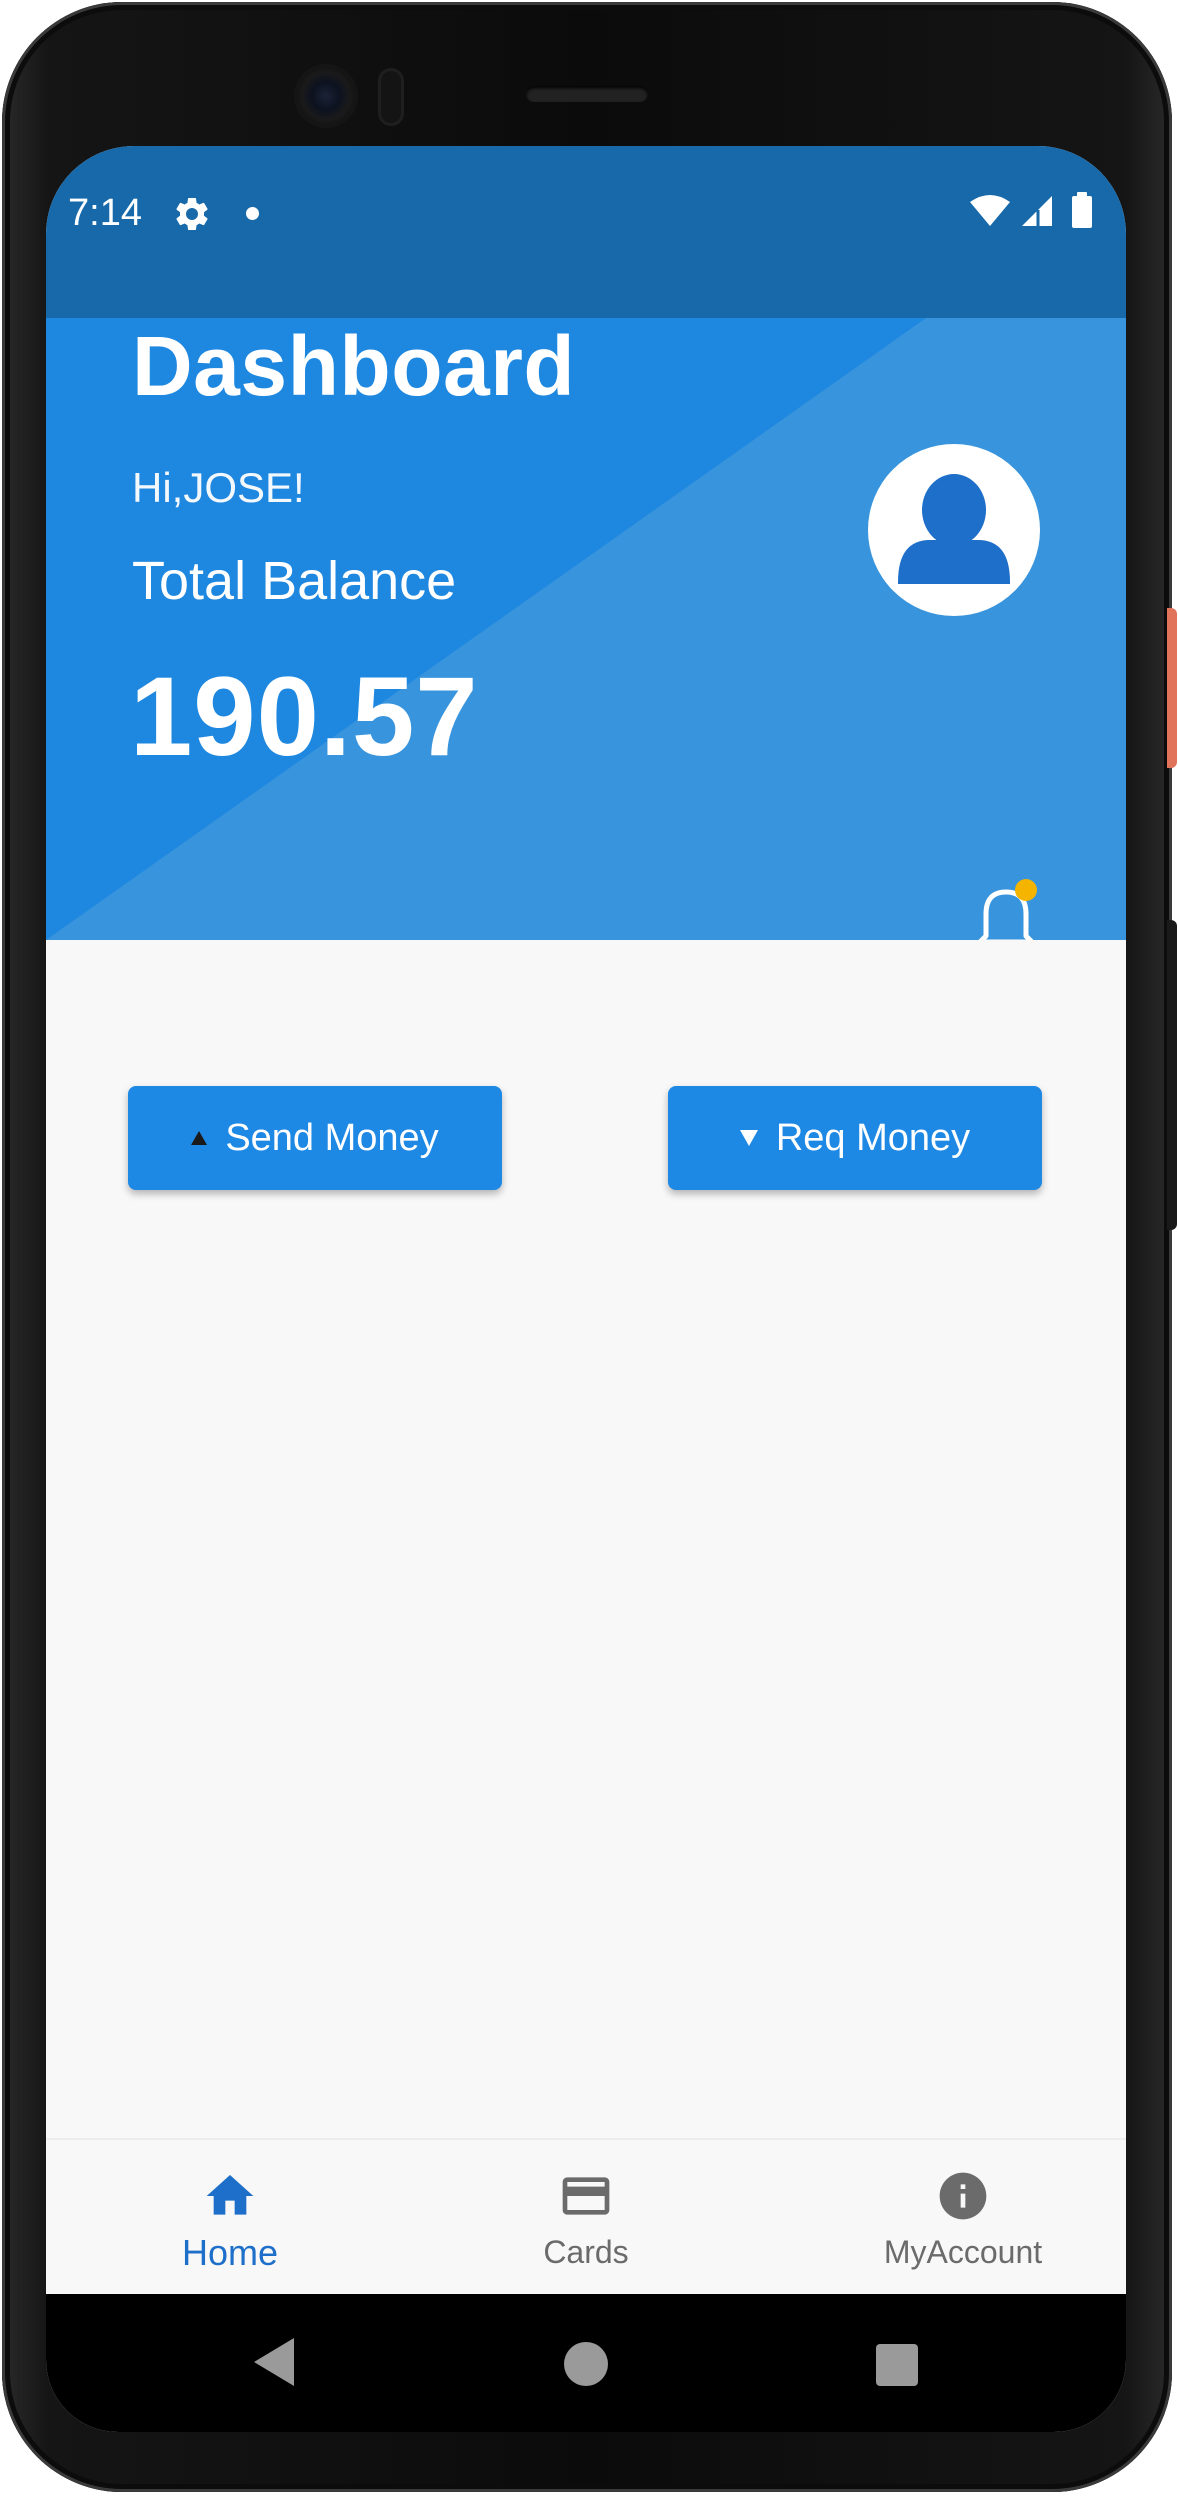  What do you see at coordinates (897, 2365) in the screenshot?
I see `recents-icon` at bounding box center [897, 2365].